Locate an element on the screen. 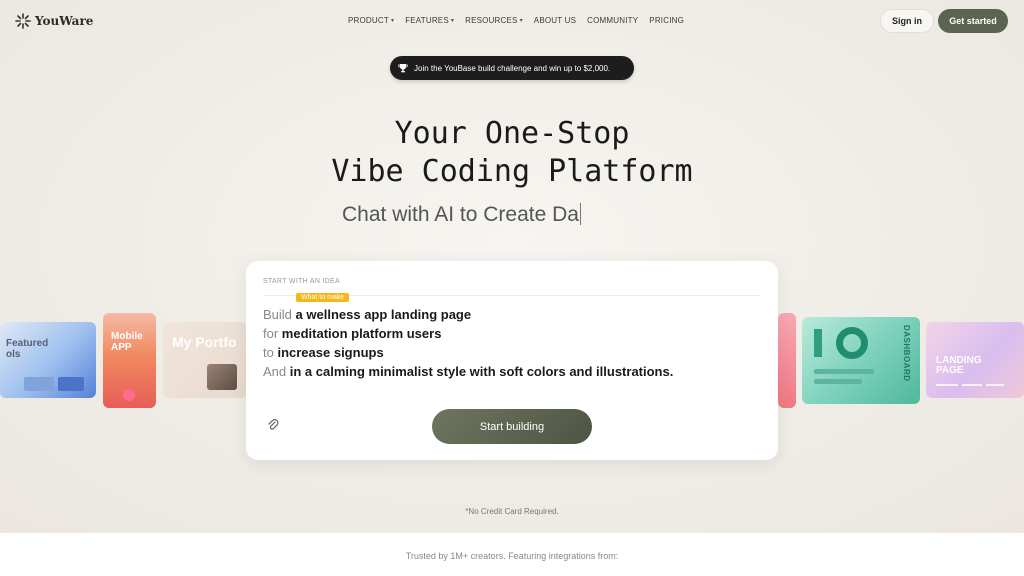 Image resolution: width=1024 pixels, height=576 pixels. nav-label: PRODUCT is located at coordinates (368, 20).